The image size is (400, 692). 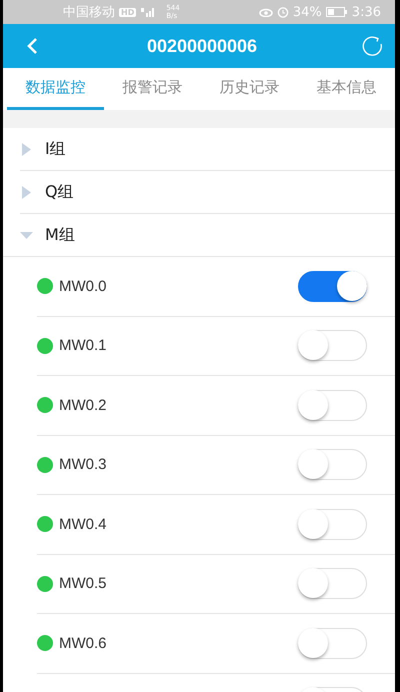 What do you see at coordinates (83, 583) in the screenshot?
I see `item-label: MW0.5` at bounding box center [83, 583].